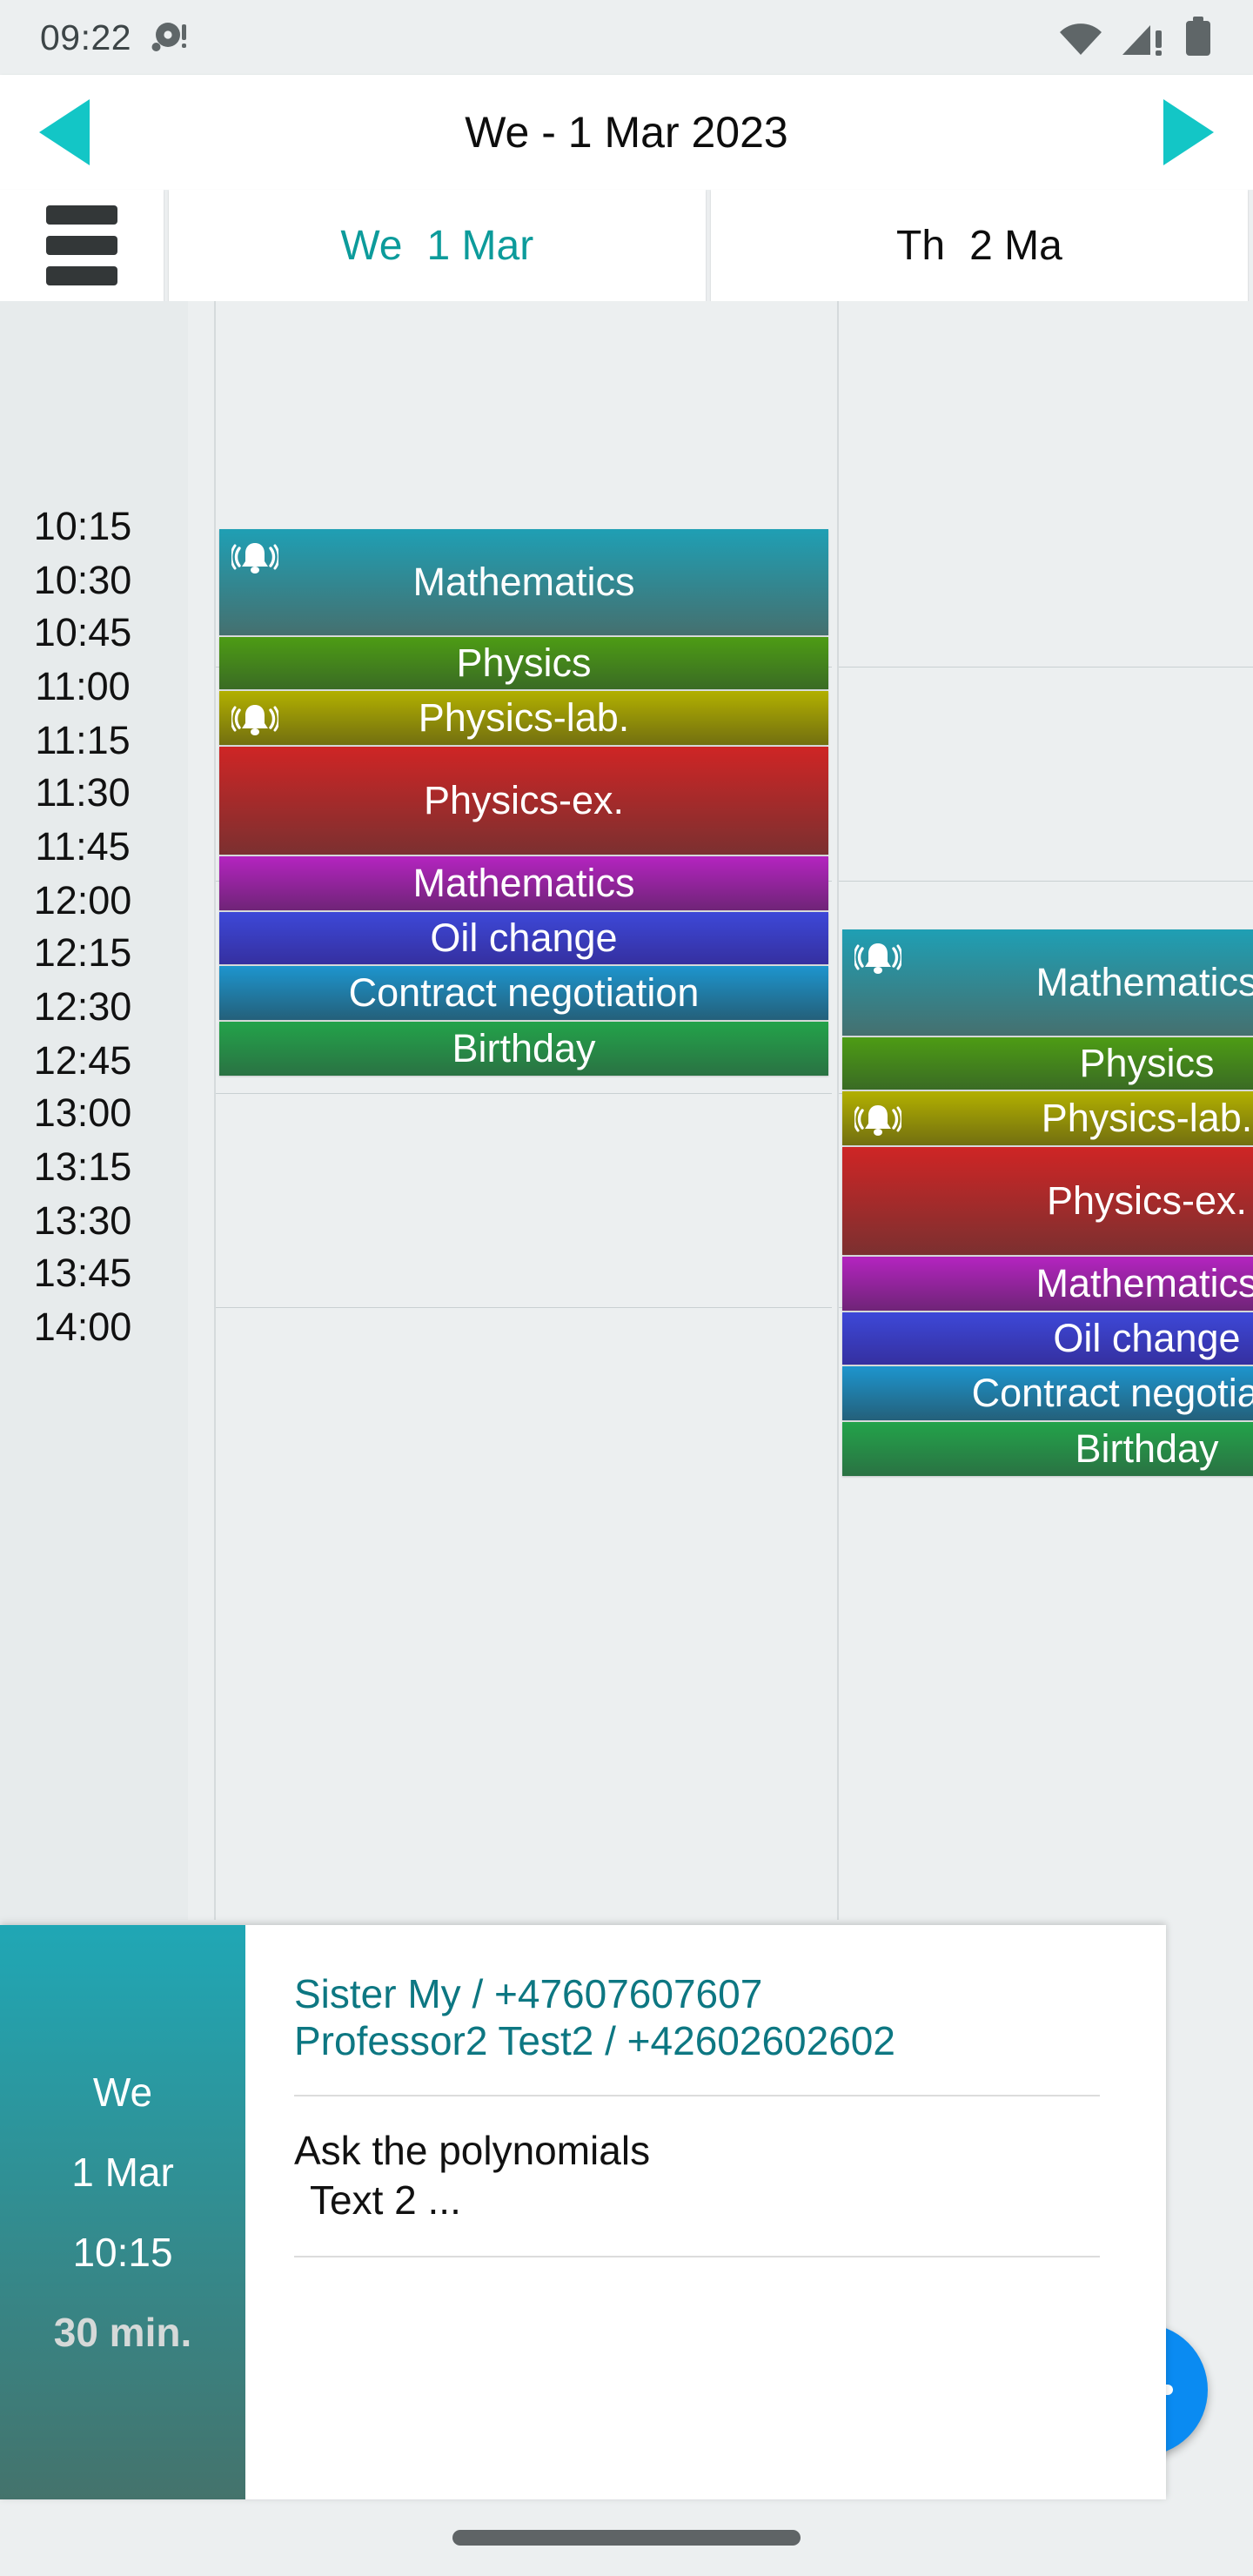 The image size is (1253, 2576). I want to click on time-label: 10:30, so click(82, 580).